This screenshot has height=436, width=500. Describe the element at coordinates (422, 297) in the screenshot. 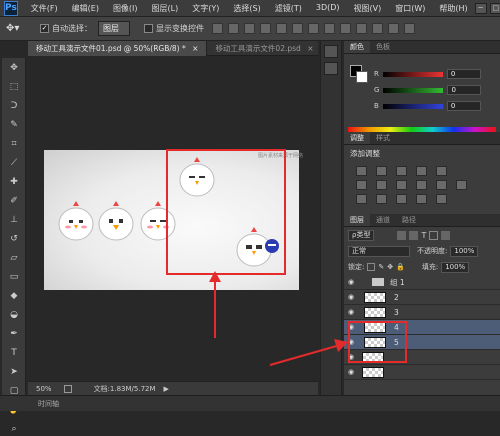

I see `layer-row: ◉ 2` at that location.